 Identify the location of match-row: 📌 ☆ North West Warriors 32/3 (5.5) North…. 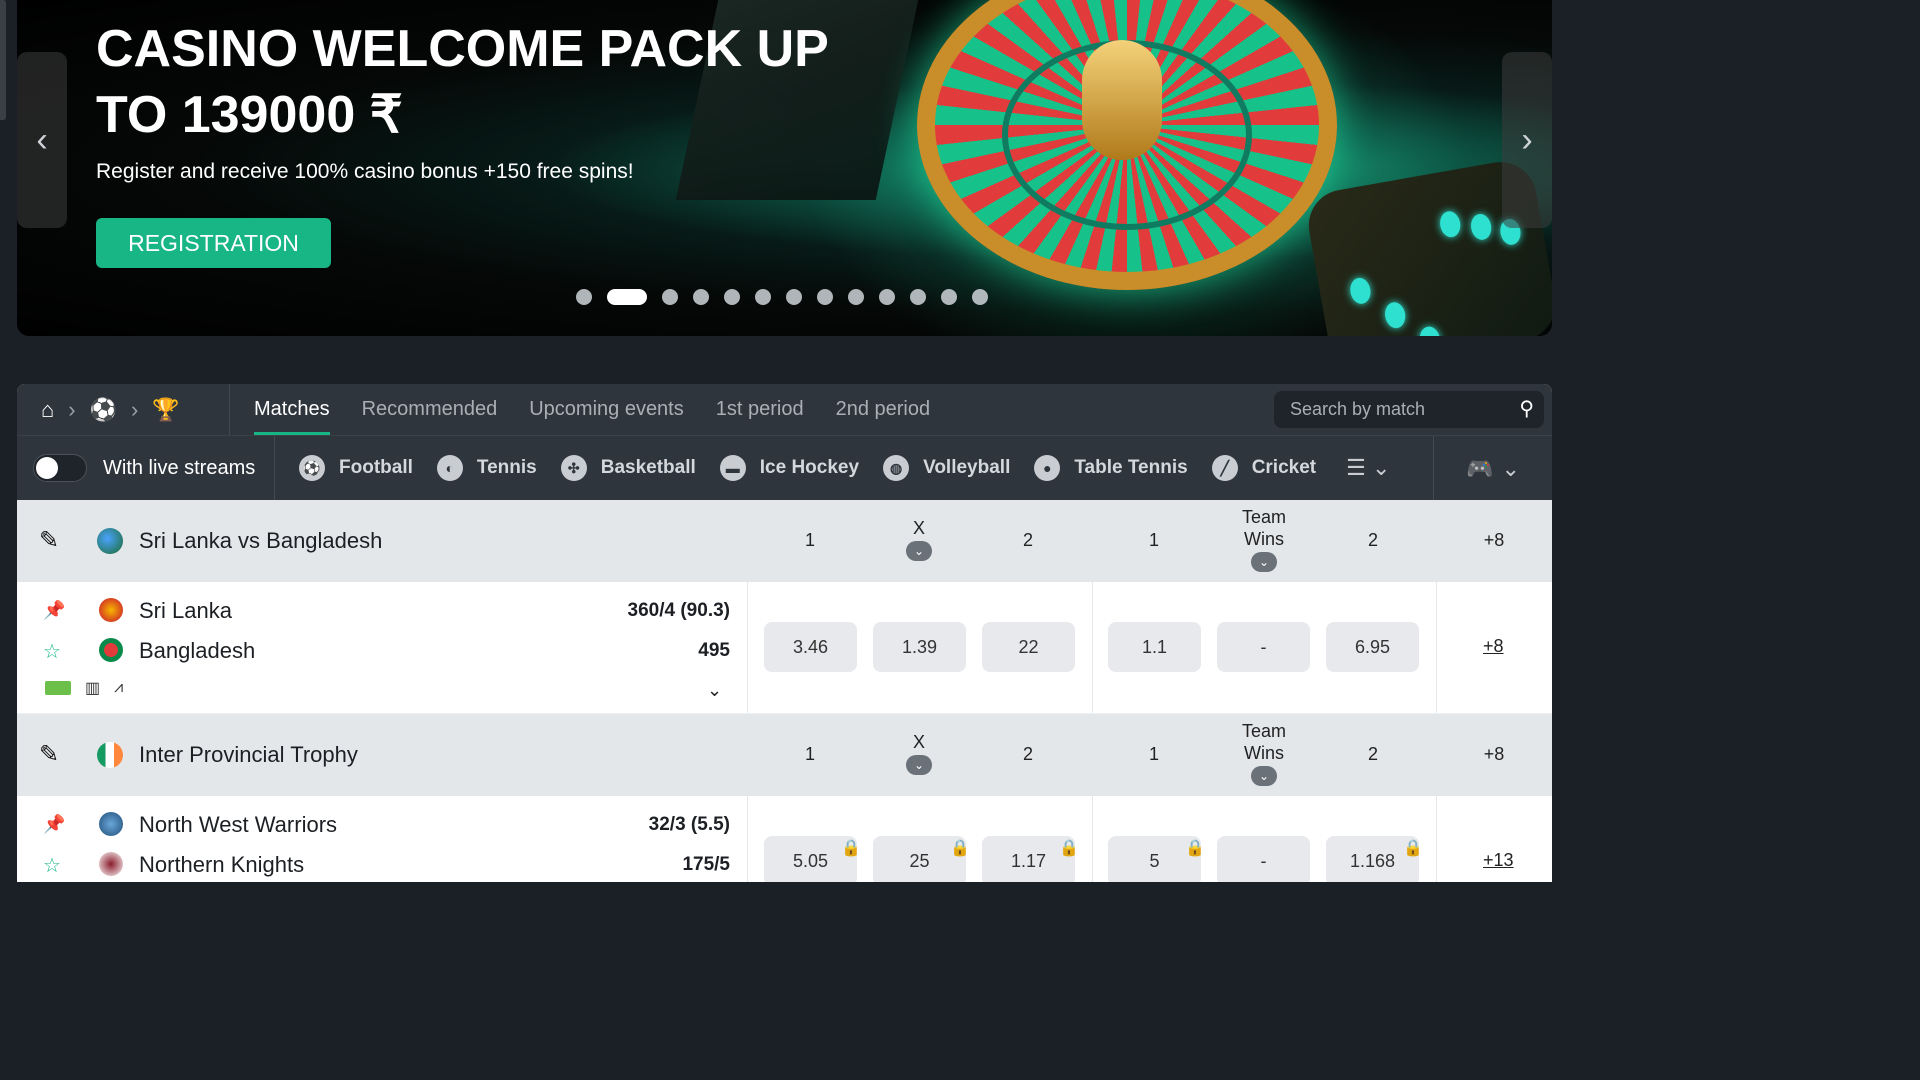
(784, 839).